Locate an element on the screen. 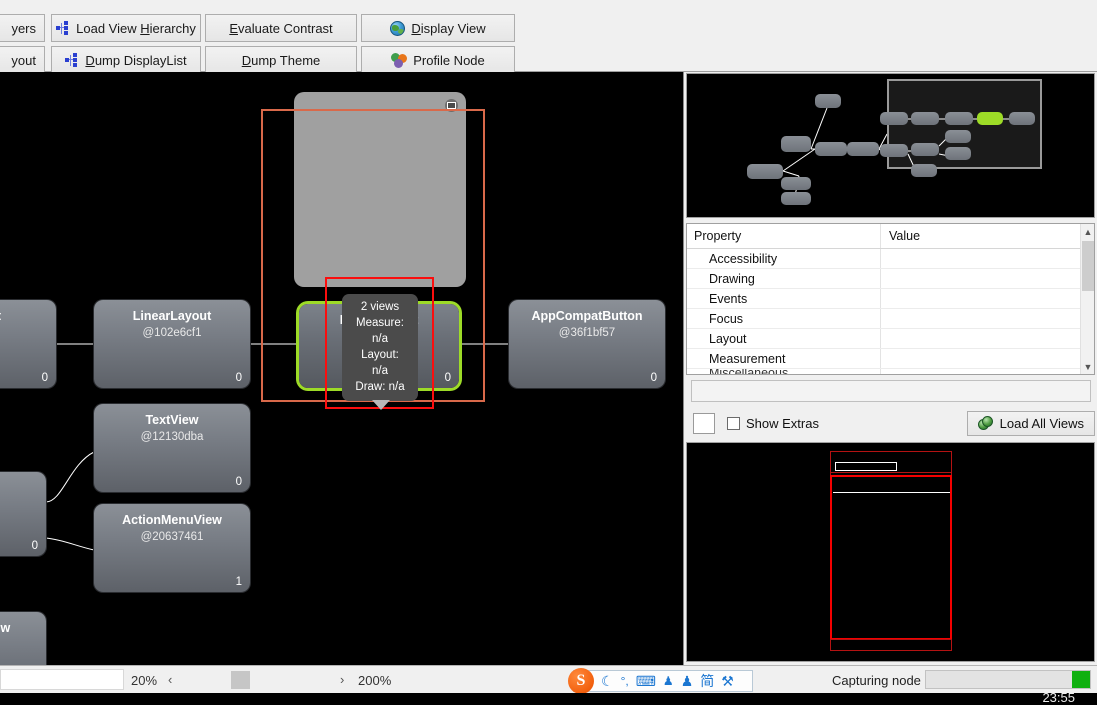  capturing-node-label: Capturing node is located at coordinates (876, 680).